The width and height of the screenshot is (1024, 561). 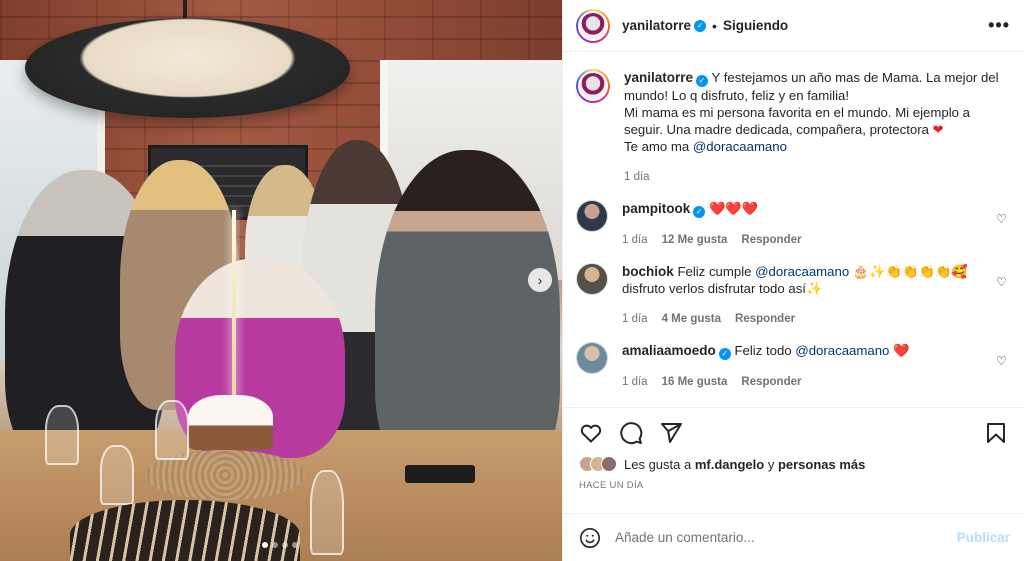 What do you see at coordinates (598, 464) in the screenshot?
I see `liker-avatars` at bounding box center [598, 464].